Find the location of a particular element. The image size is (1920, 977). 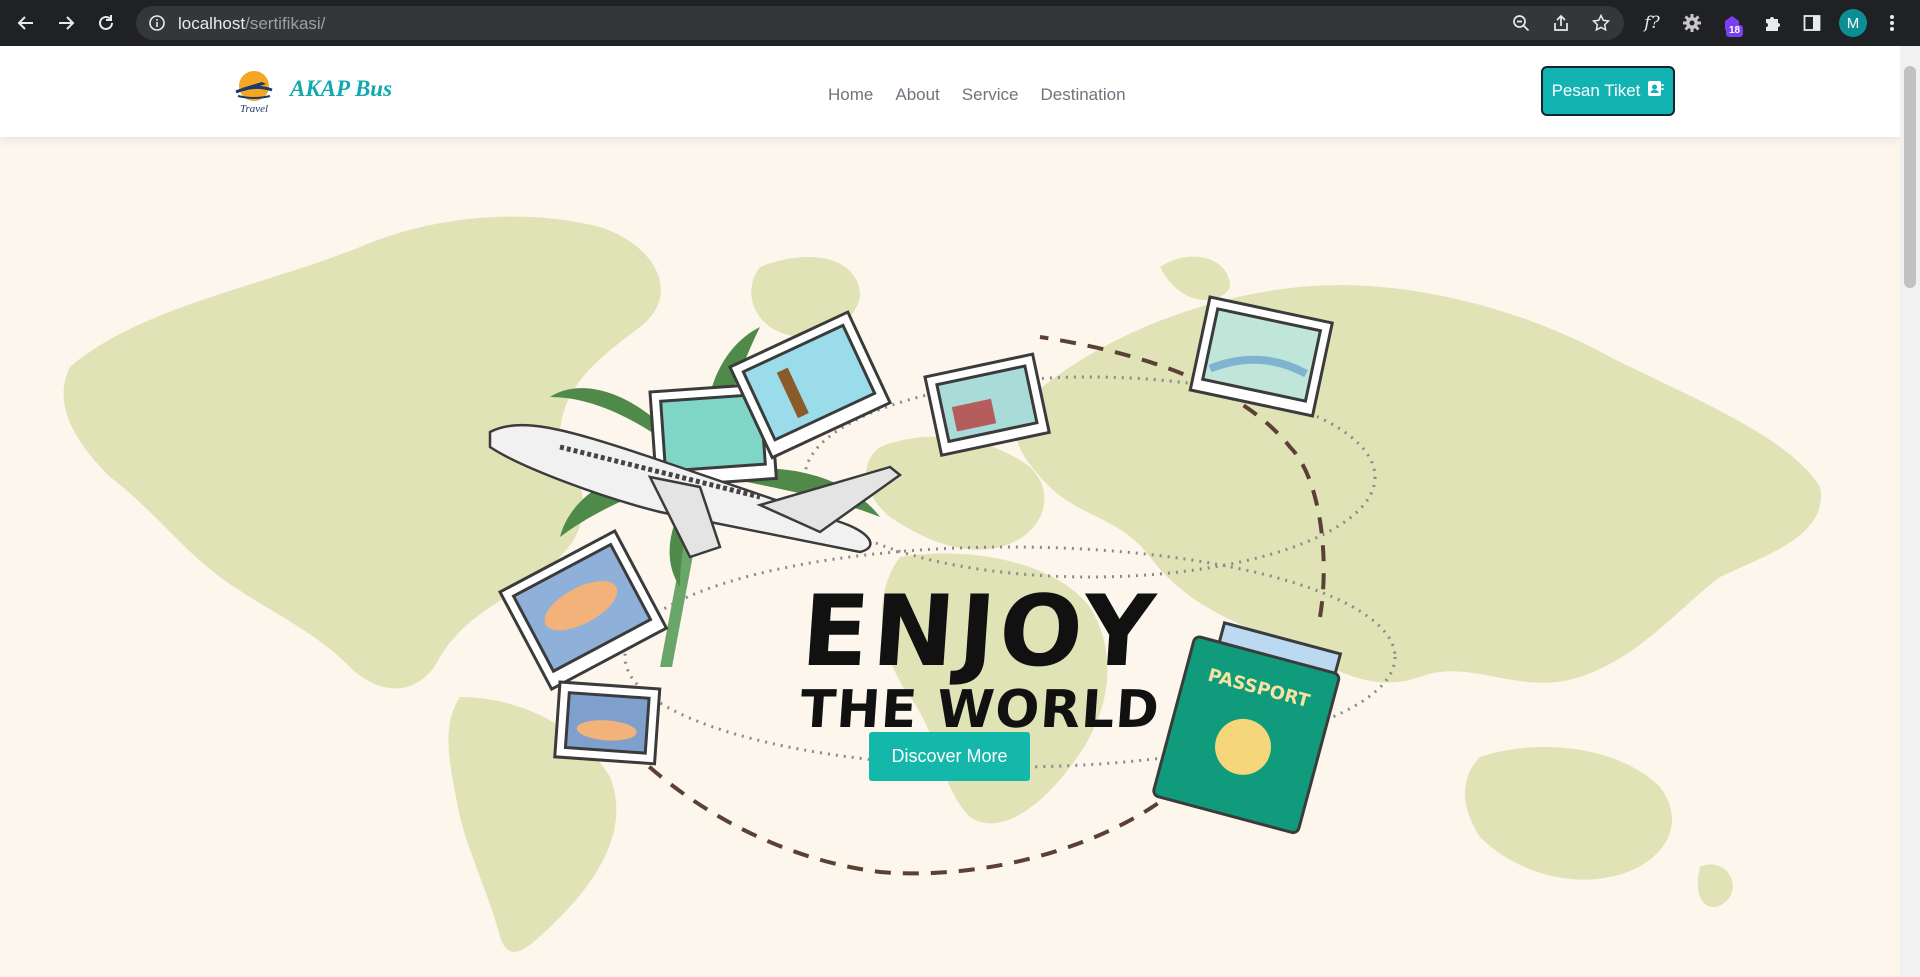

main-menu: Home About Service Destination is located at coordinates (977, 95).